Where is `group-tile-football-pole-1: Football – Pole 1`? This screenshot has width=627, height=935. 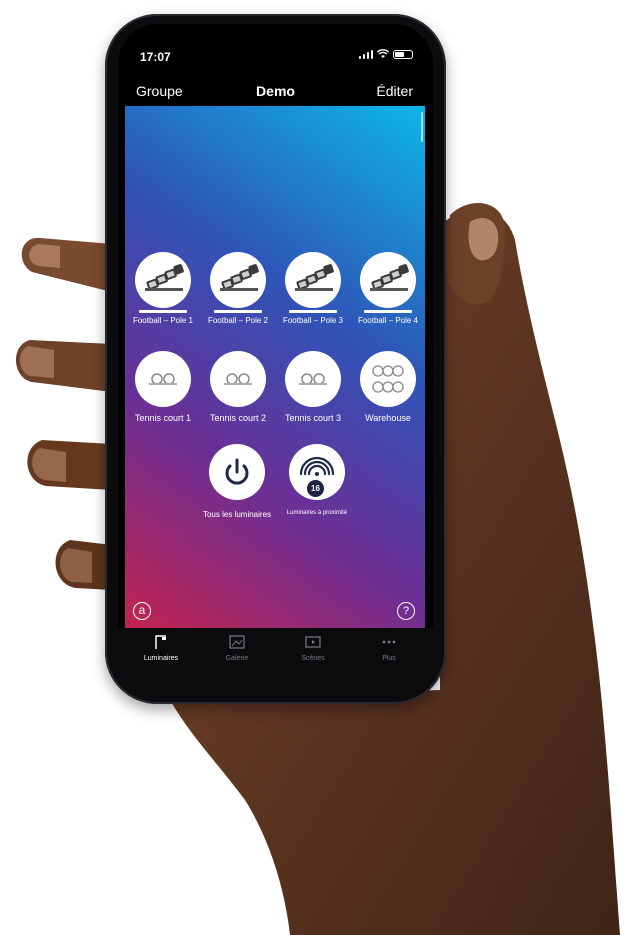
group-tile-football-pole-1: Football – Pole 1 is located at coordinates (163, 288).